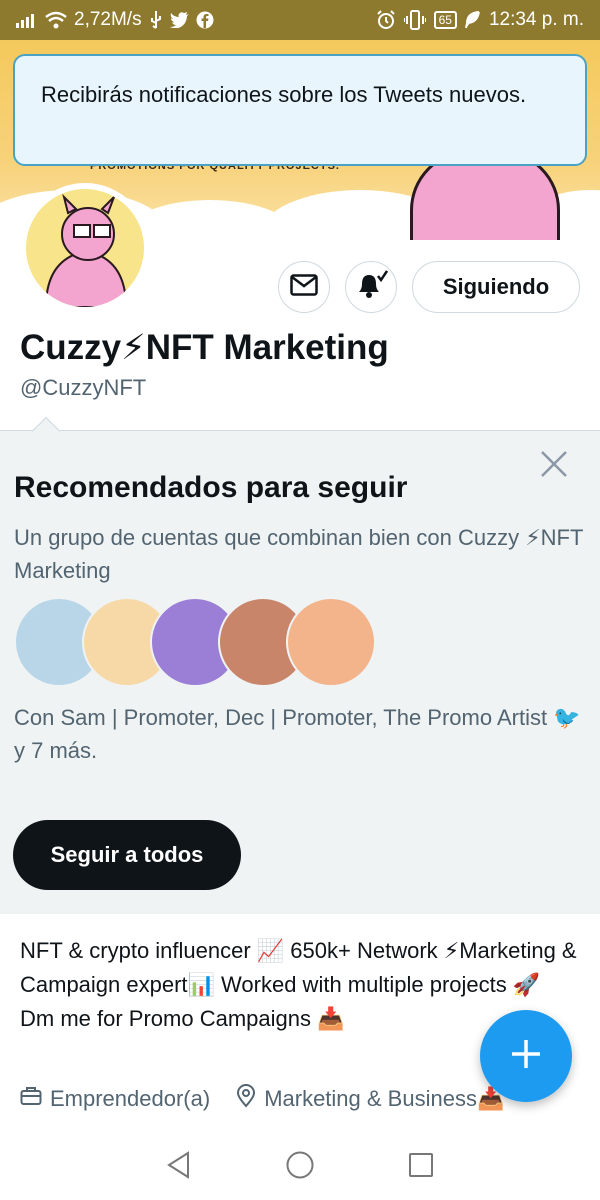 The height and width of the screenshot is (1200, 600). What do you see at coordinates (56, 20) in the screenshot?
I see `wifi-icon` at bounding box center [56, 20].